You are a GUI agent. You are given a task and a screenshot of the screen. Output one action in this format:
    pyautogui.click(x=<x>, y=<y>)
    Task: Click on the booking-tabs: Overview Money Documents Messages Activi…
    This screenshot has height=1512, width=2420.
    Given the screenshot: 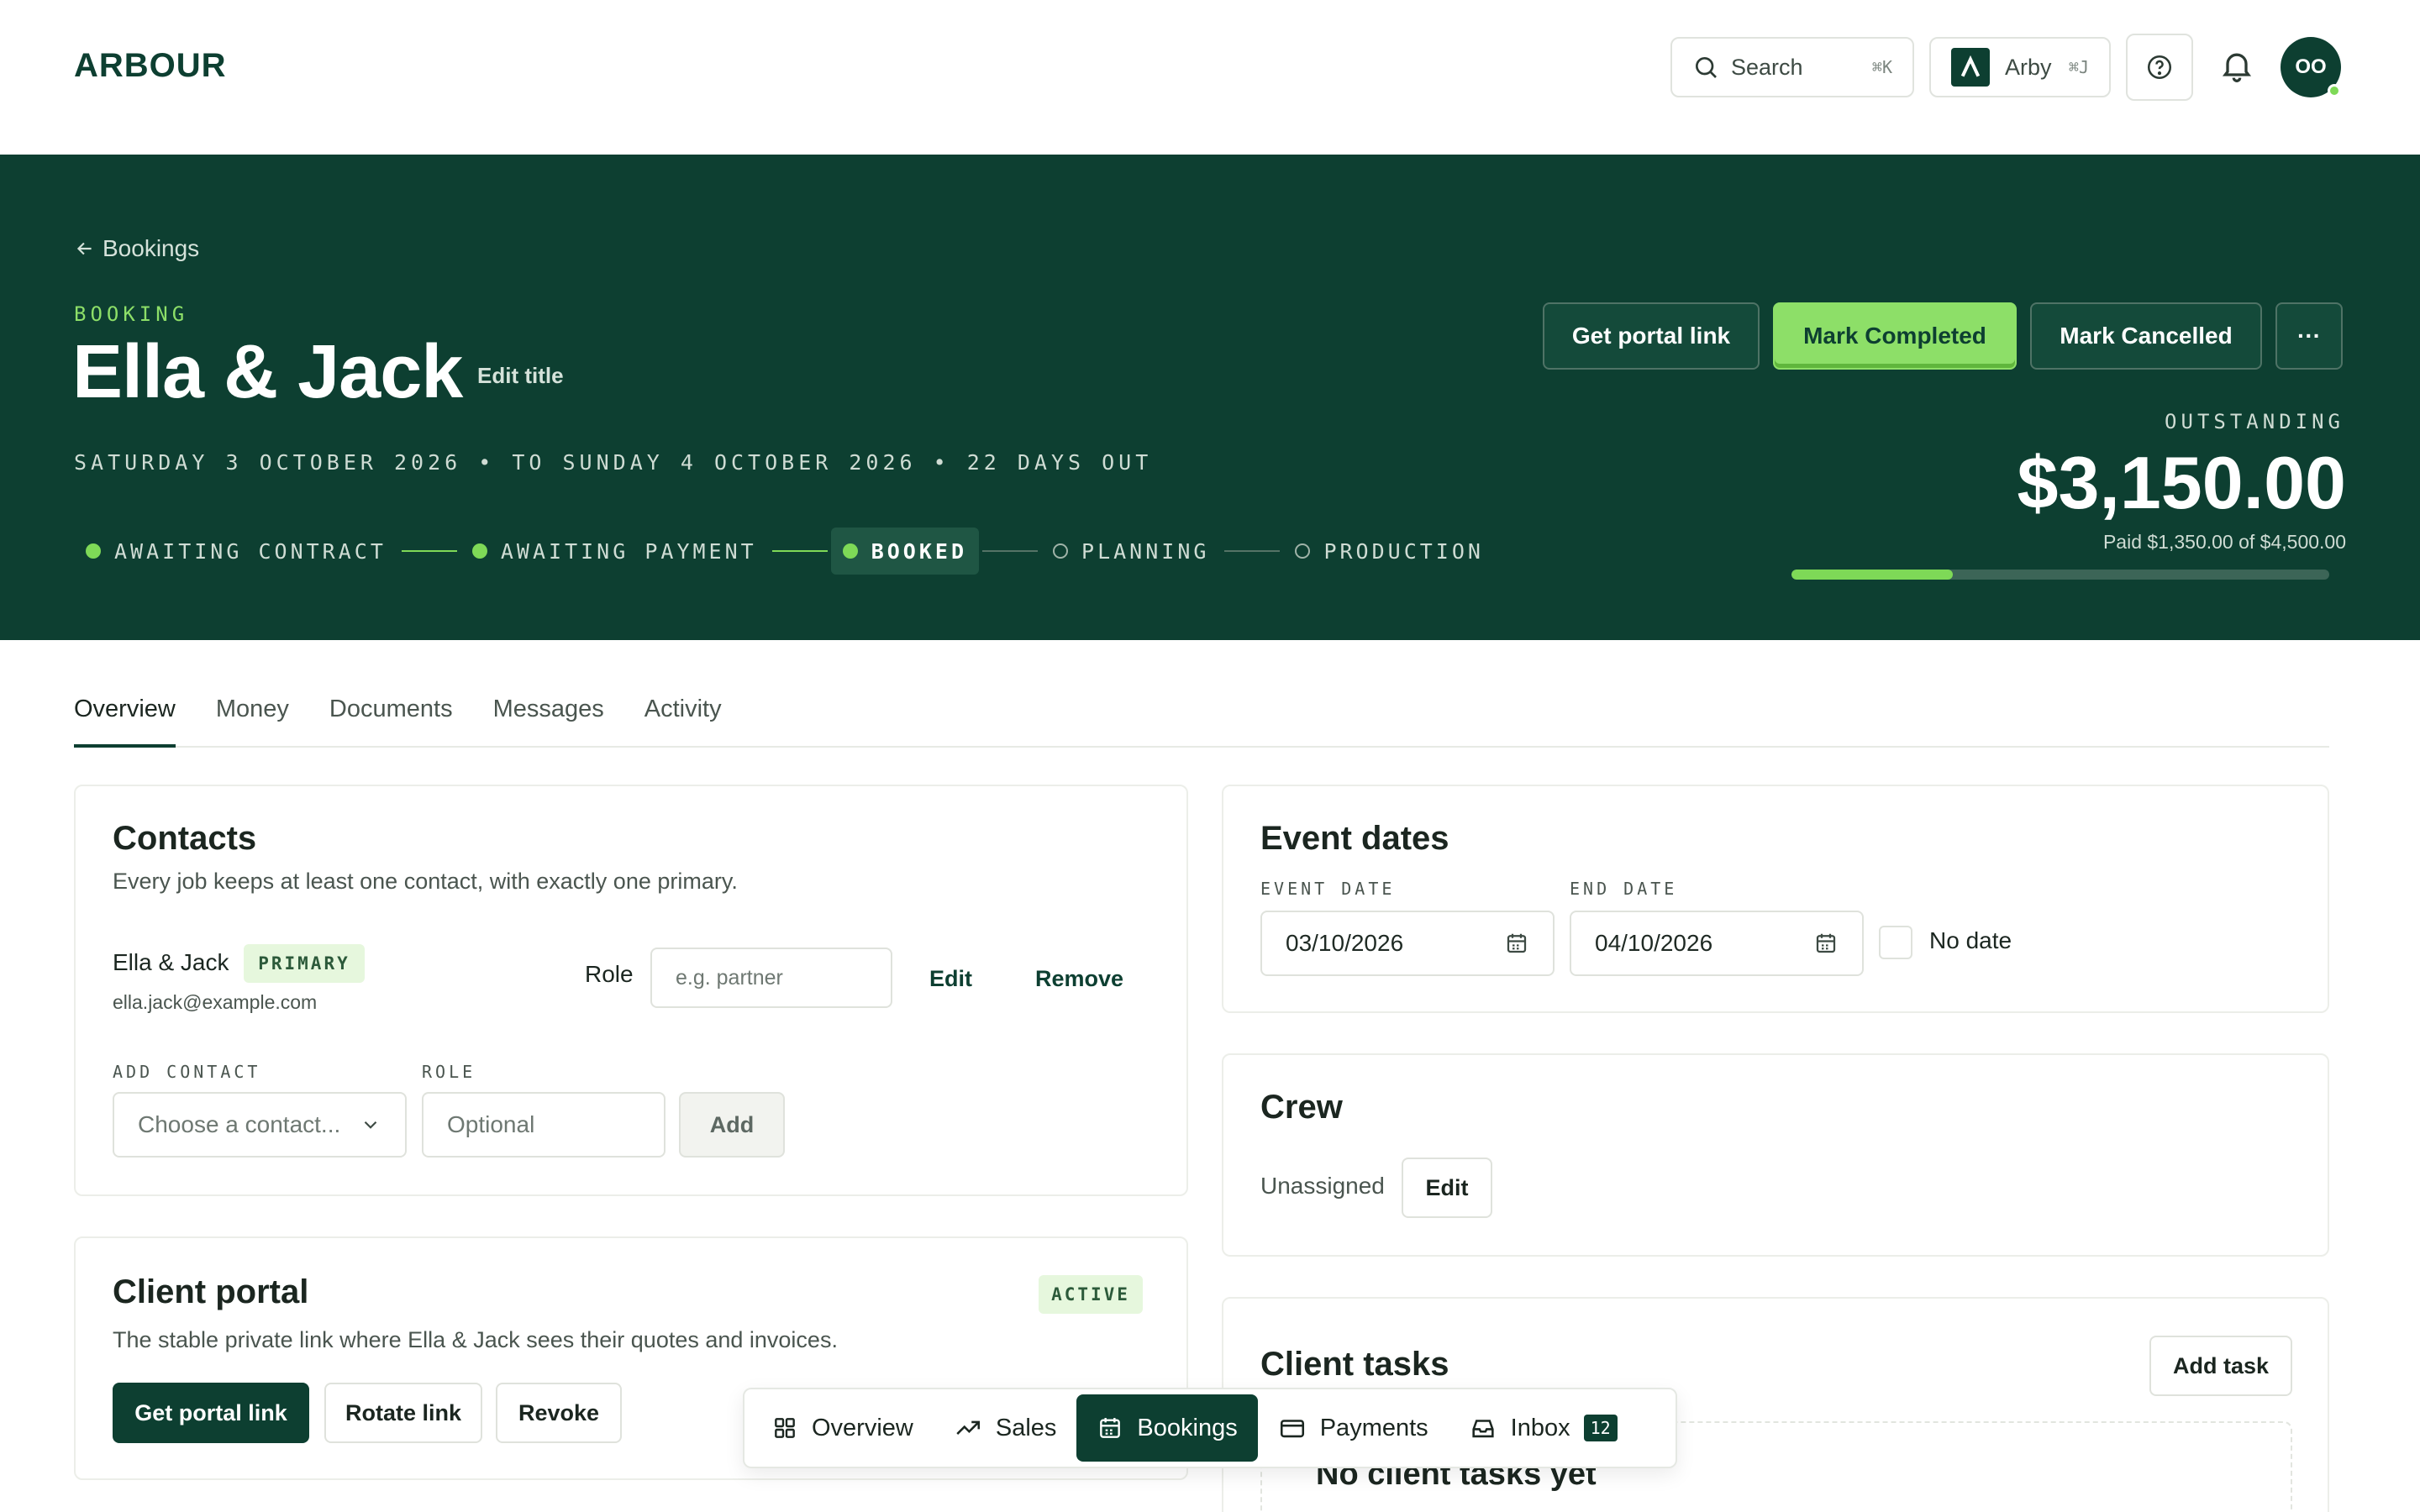 What is the action you would take?
    pyautogui.click(x=1201, y=718)
    